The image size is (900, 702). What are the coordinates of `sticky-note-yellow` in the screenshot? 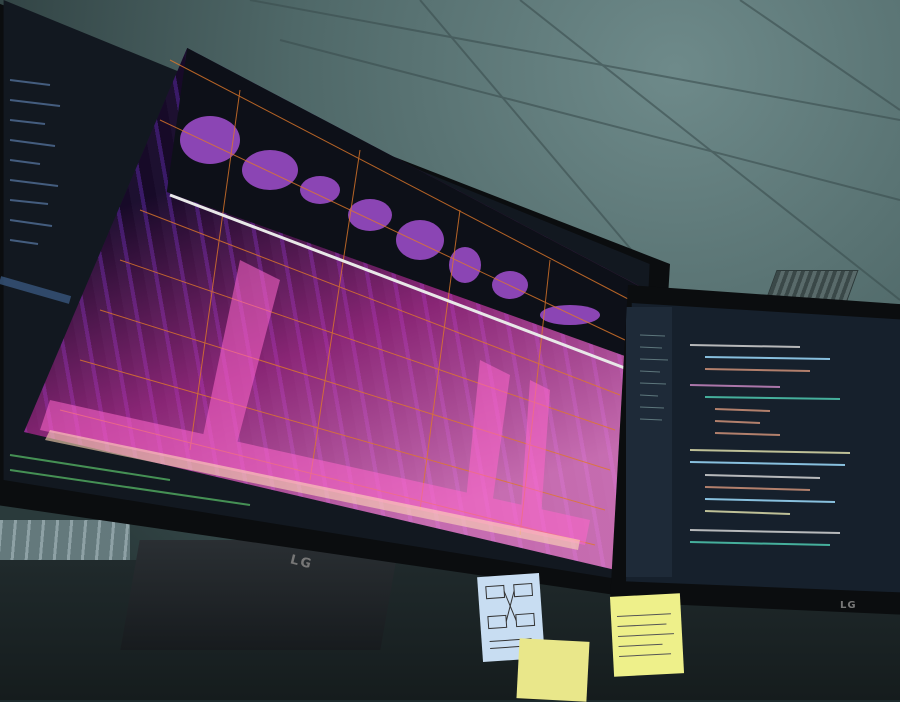 It's located at (647, 635).